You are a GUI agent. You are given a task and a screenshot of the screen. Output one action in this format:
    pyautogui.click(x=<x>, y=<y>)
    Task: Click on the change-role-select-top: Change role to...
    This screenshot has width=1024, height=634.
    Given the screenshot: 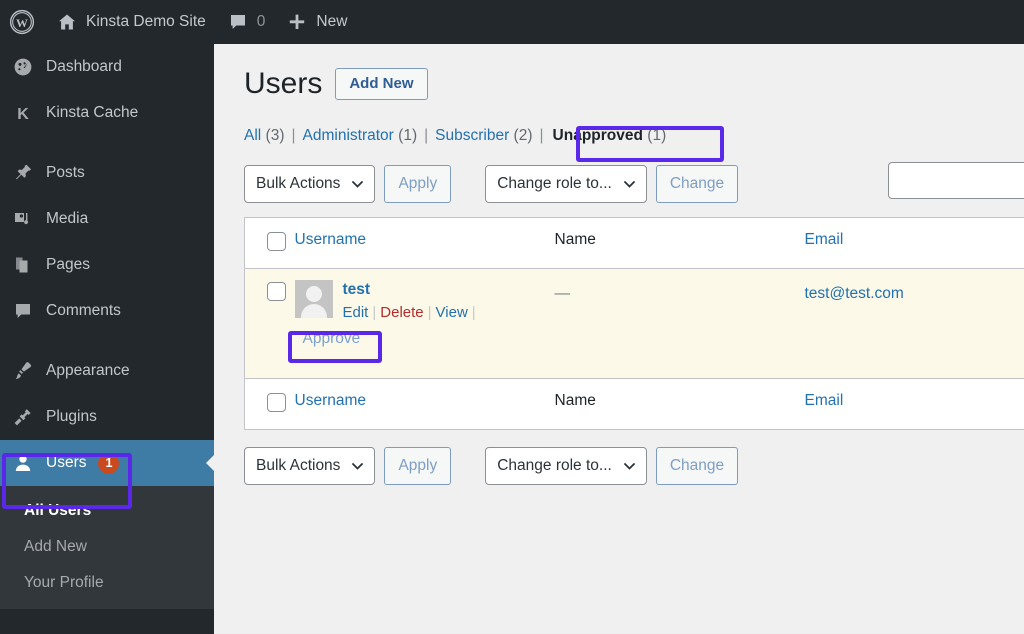 What is the action you would take?
    pyautogui.click(x=566, y=184)
    